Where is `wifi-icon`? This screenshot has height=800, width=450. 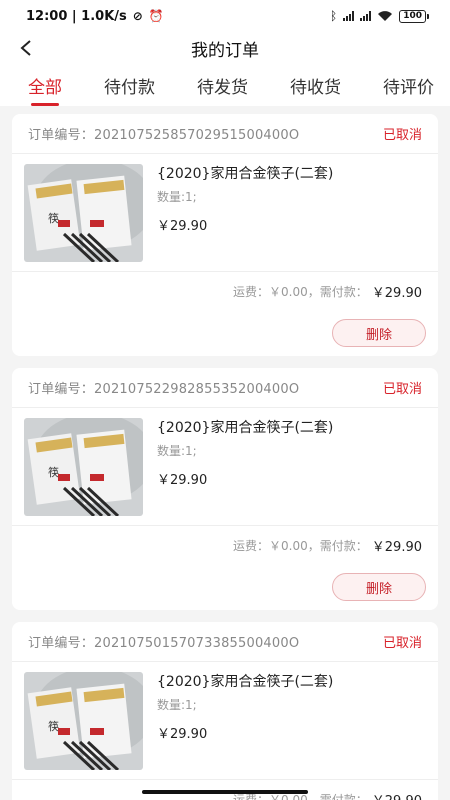
wifi-icon is located at coordinates (385, 16).